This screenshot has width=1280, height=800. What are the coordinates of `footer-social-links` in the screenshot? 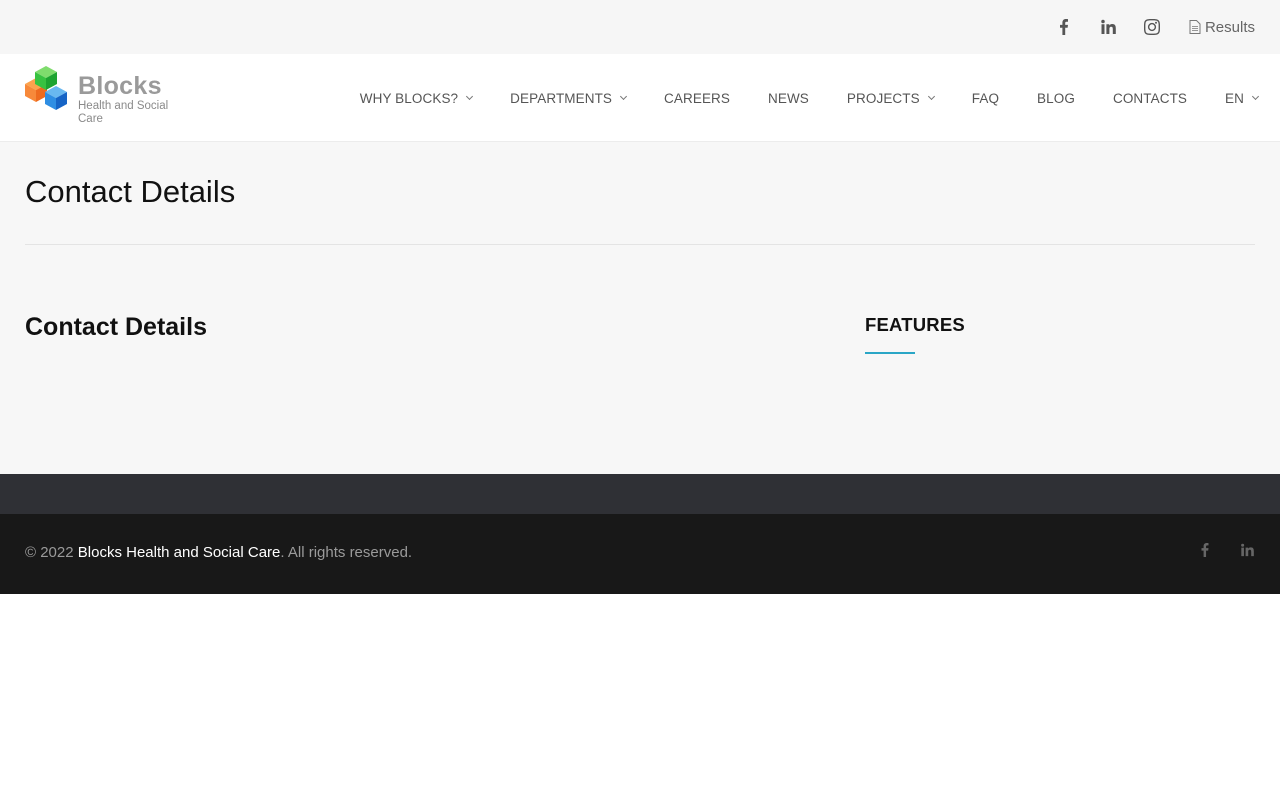 It's located at (1213, 550).